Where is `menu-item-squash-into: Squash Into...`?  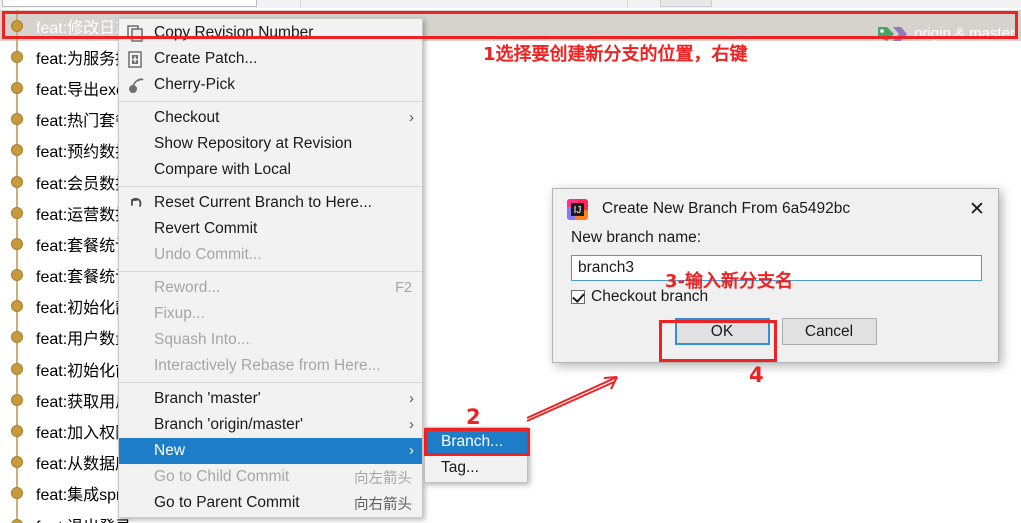 menu-item-squash-into: Squash Into... is located at coordinates (270, 340).